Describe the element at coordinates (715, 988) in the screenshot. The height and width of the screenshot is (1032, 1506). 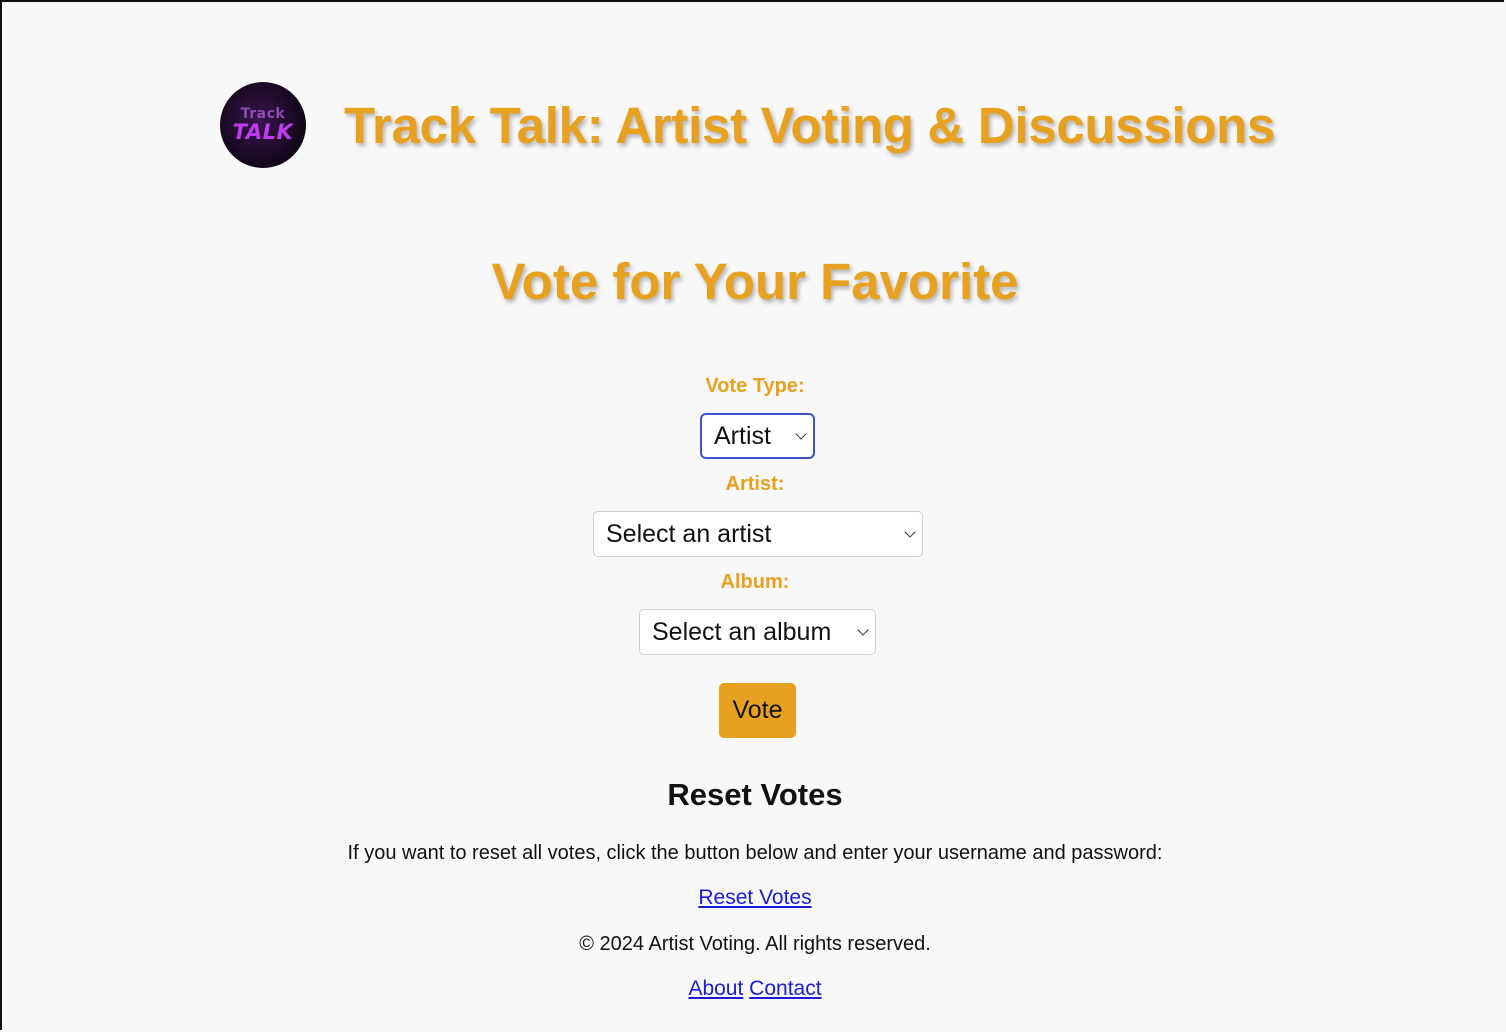
I see `footer-link-about: About` at that location.